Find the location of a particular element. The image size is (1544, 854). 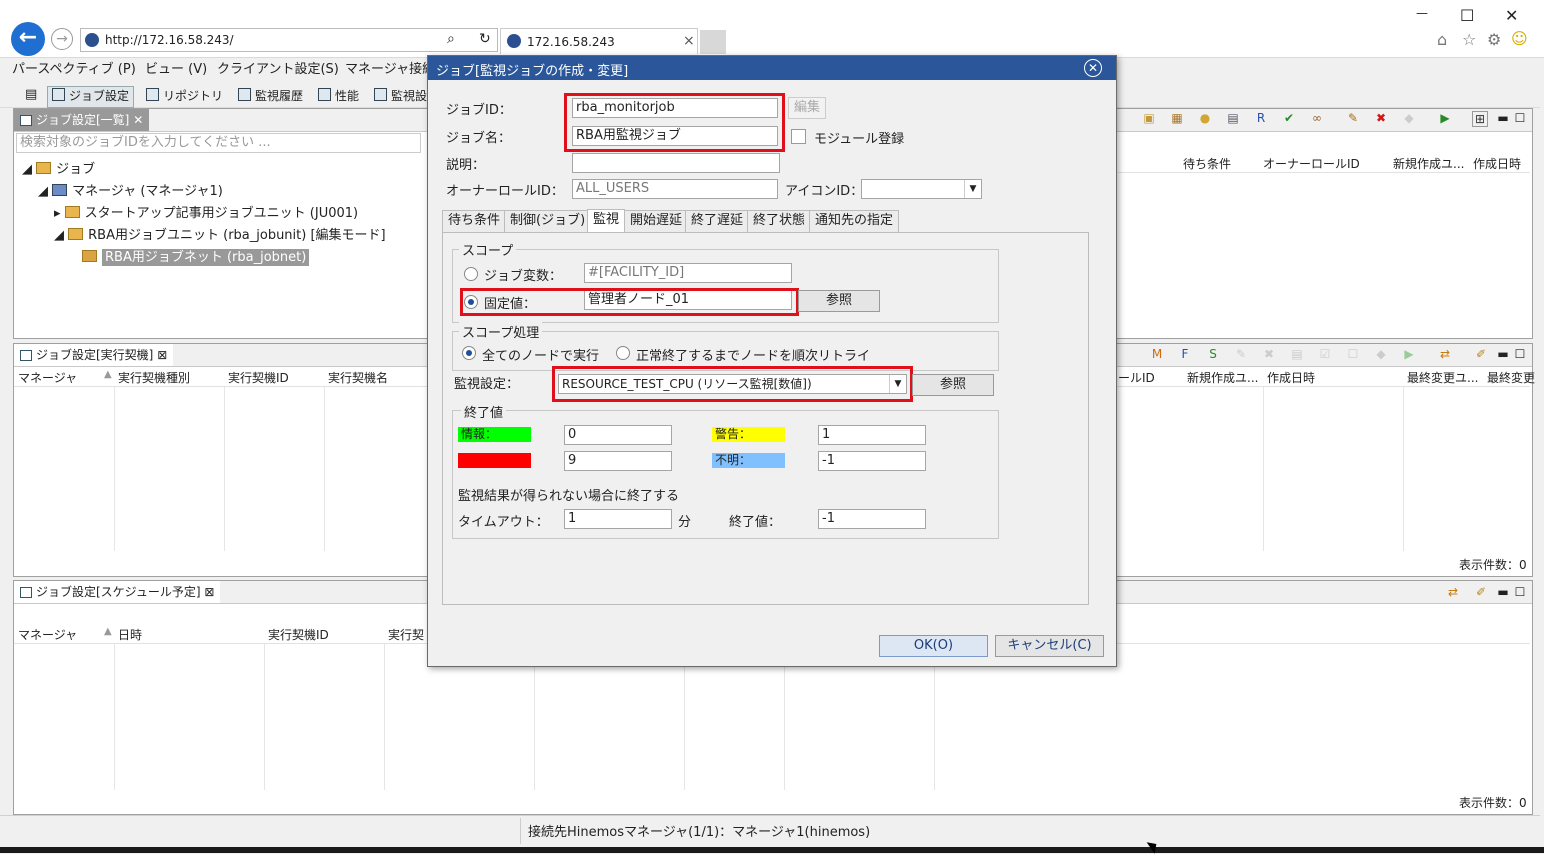

folder-open-icon: ▣ is located at coordinates (1149, 118).